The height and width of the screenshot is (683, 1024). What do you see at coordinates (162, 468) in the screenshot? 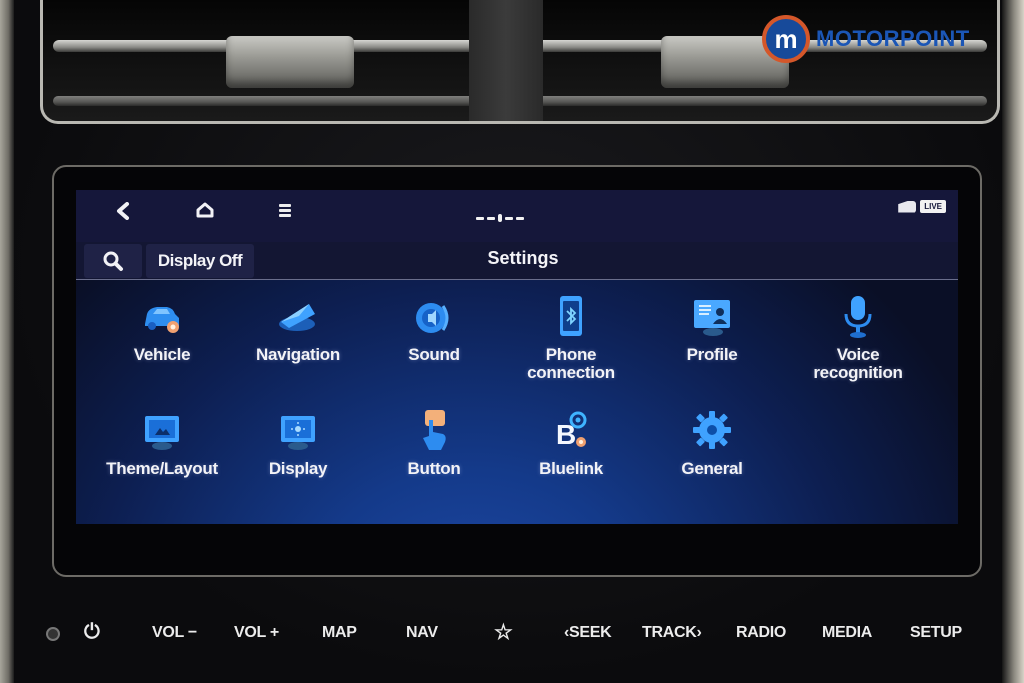
I see `settings-item-label: Theme/Layout` at bounding box center [162, 468].